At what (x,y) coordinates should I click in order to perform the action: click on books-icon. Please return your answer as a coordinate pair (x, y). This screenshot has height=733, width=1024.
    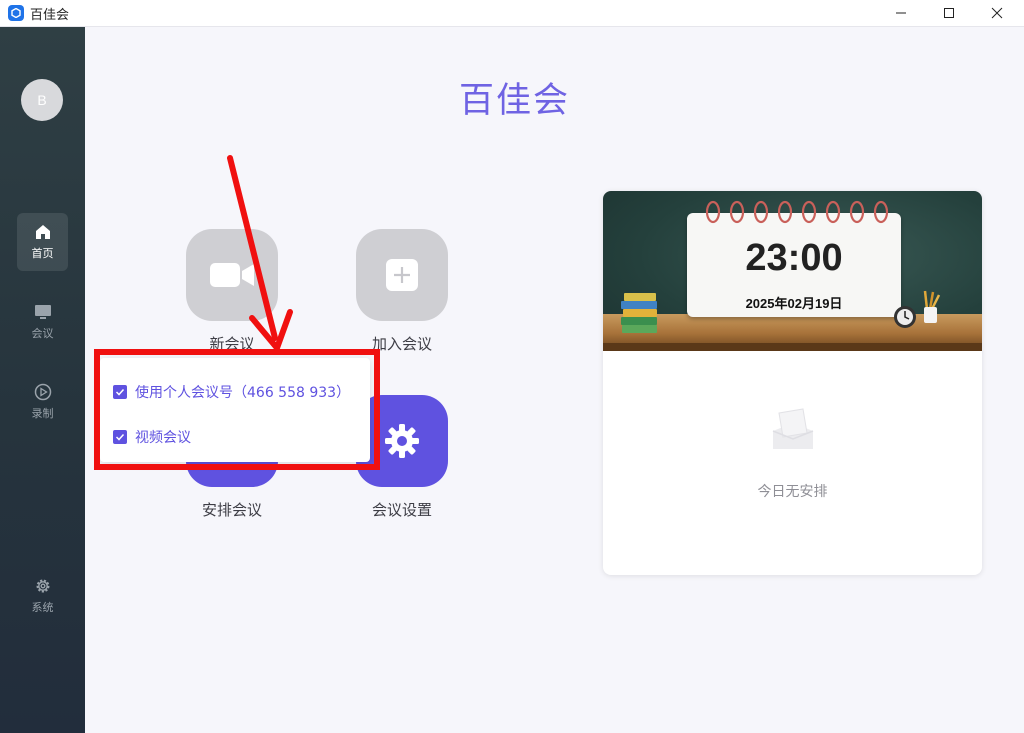
    Looking at the image, I should click on (639, 313).